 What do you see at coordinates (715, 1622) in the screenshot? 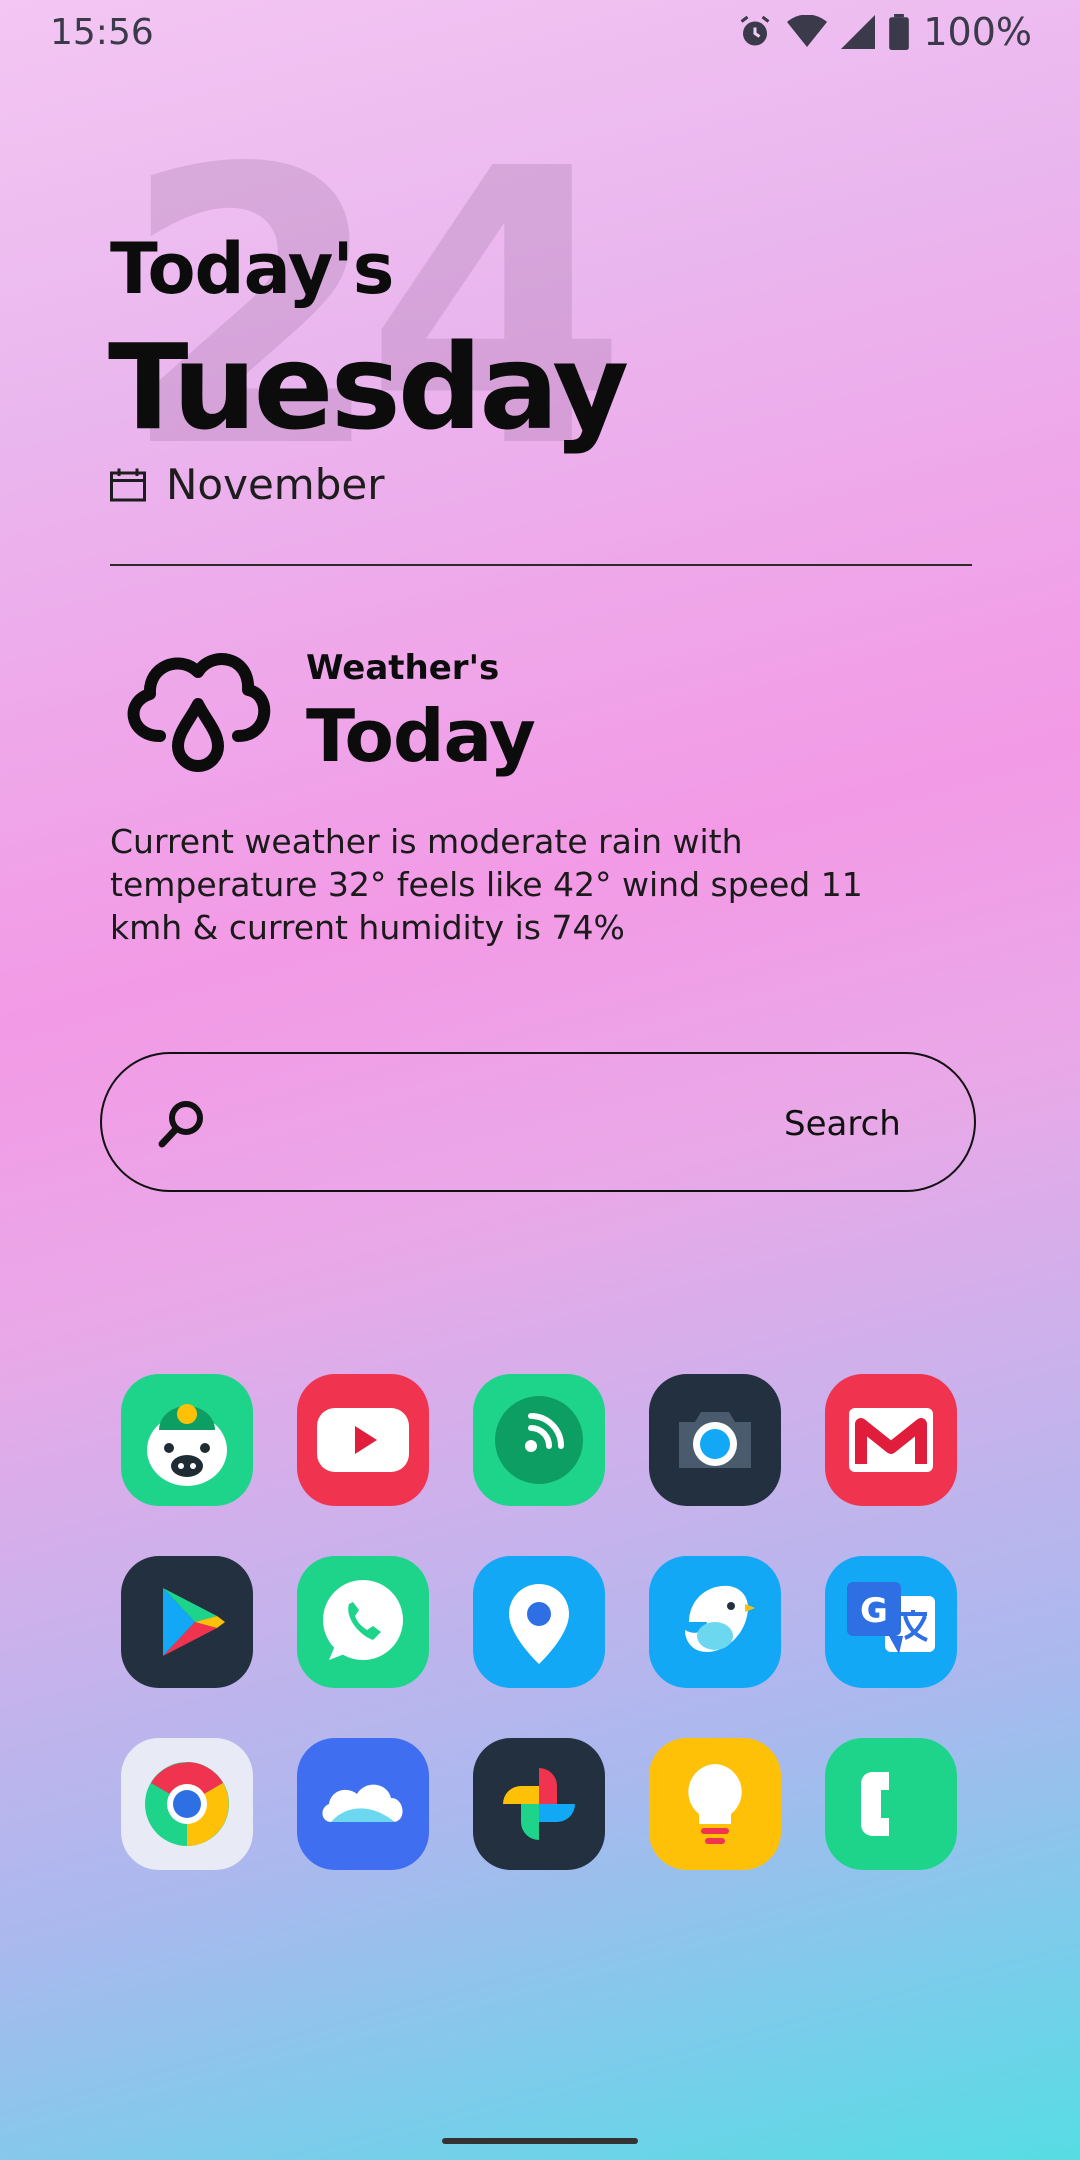
I see `bird-app-icon` at bounding box center [715, 1622].